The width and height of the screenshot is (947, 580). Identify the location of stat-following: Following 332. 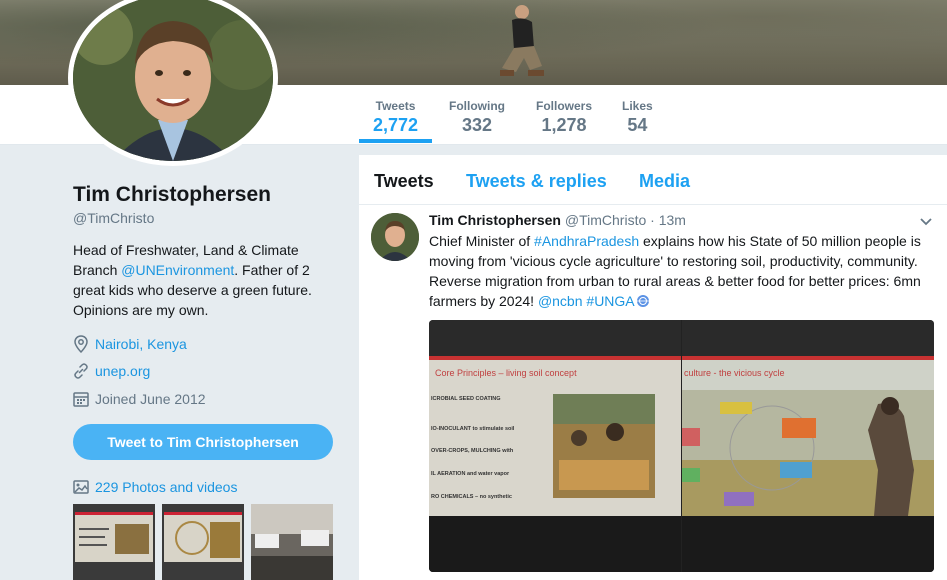
(477, 117).